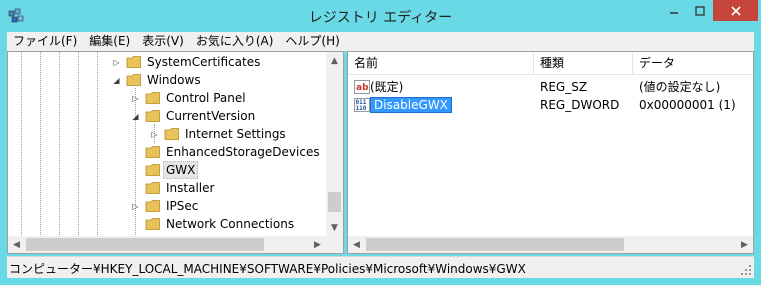 The width and height of the screenshot is (761, 285). Describe the element at coordinates (109, 41) in the screenshot. I see `menu-edit: 編集(E)` at that location.